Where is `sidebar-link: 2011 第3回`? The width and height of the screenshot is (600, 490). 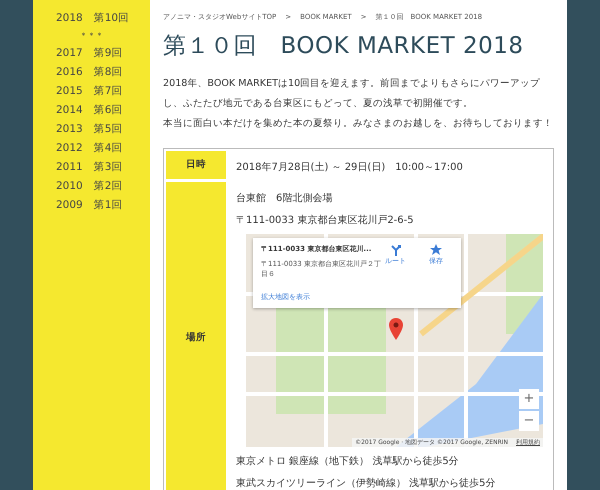
sidebar-link: 2011 第3回 is located at coordinates (91, 167).